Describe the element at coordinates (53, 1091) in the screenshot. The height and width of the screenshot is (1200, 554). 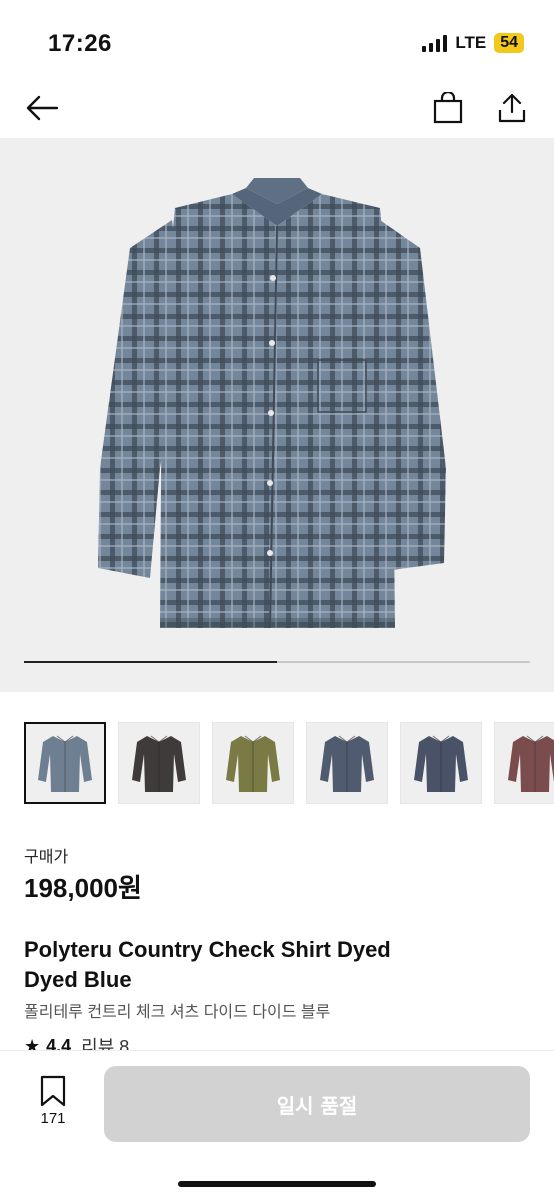
I see `bookmark-icon` at that location.